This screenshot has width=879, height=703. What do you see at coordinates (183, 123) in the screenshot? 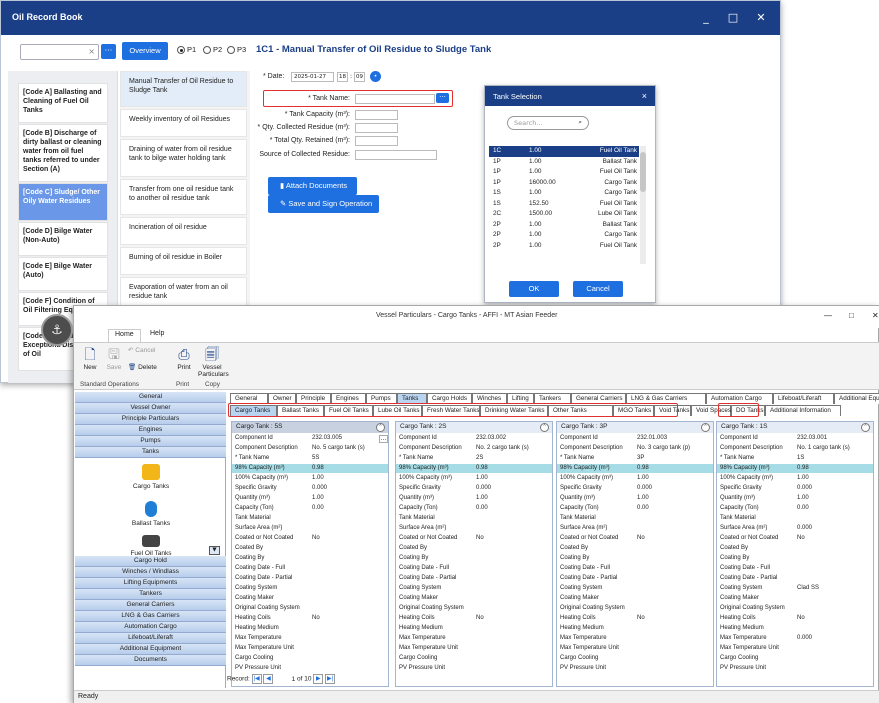
I see `operation-item: Weekly inventory of oil Residues` at bounding box center [183, 123].